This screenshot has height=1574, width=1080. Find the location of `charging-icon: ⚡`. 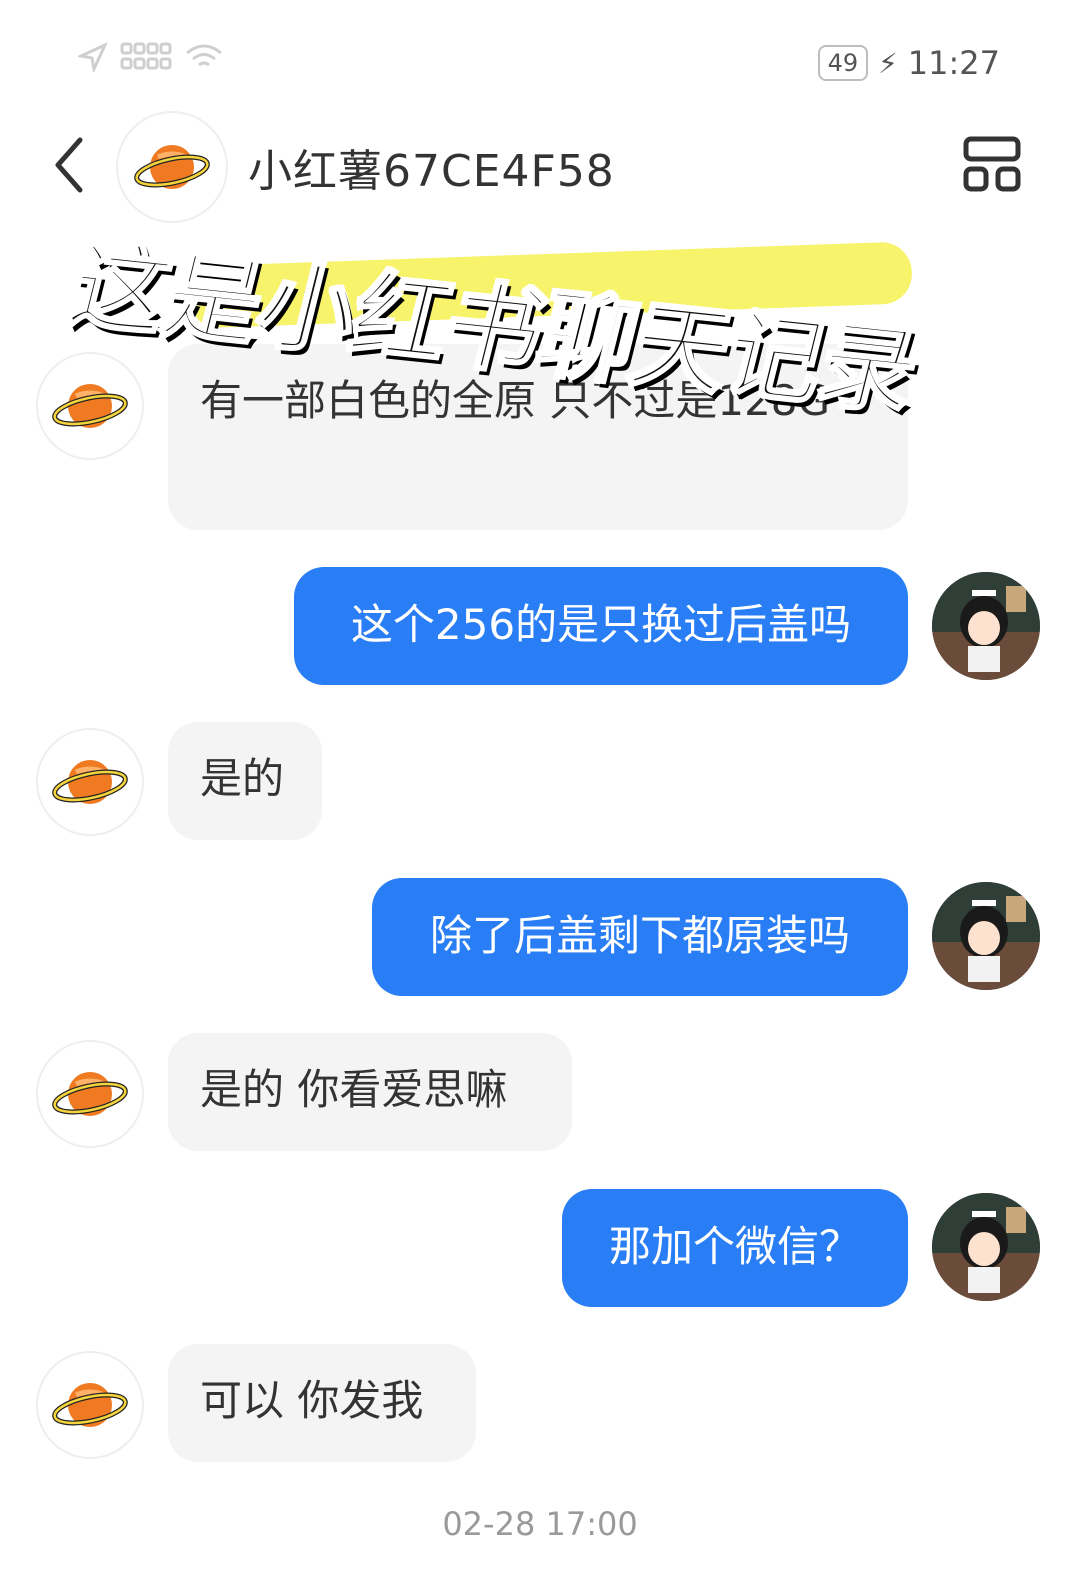

charging-icon: ⚡ is located at coordinates (888, 63).